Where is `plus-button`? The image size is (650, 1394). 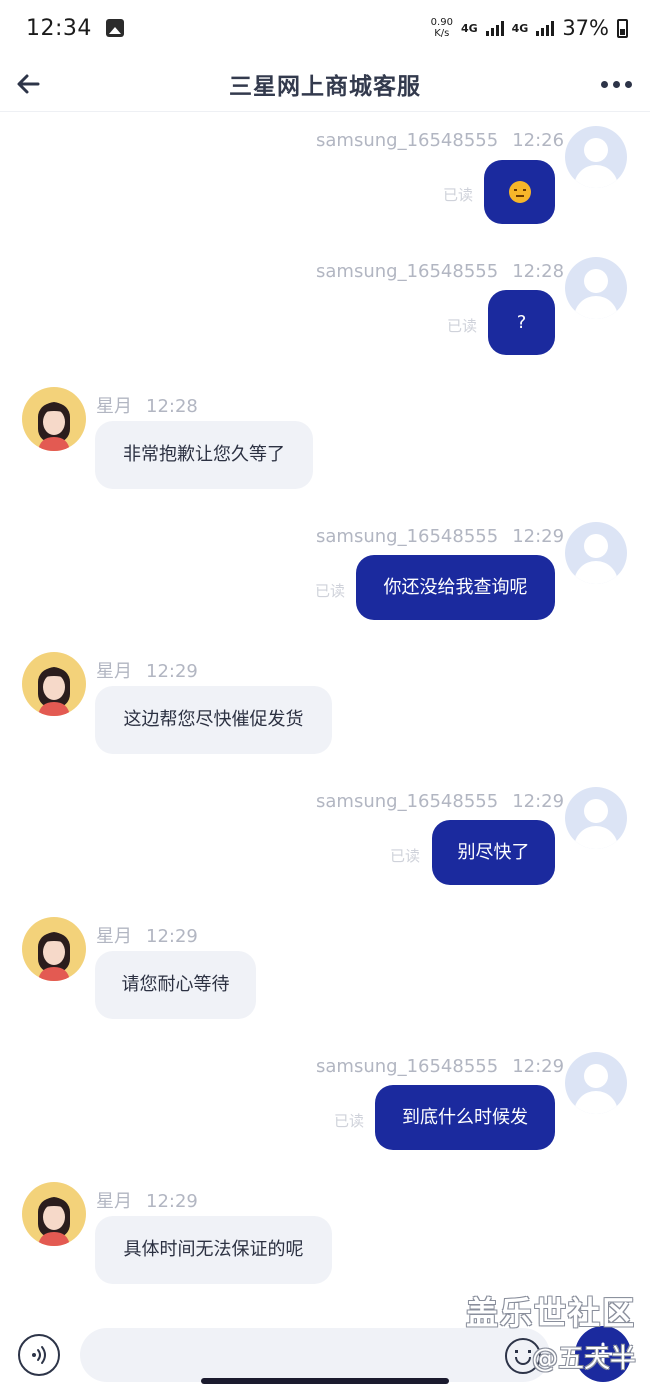 plus-button is located at coordinates (603, 1354).